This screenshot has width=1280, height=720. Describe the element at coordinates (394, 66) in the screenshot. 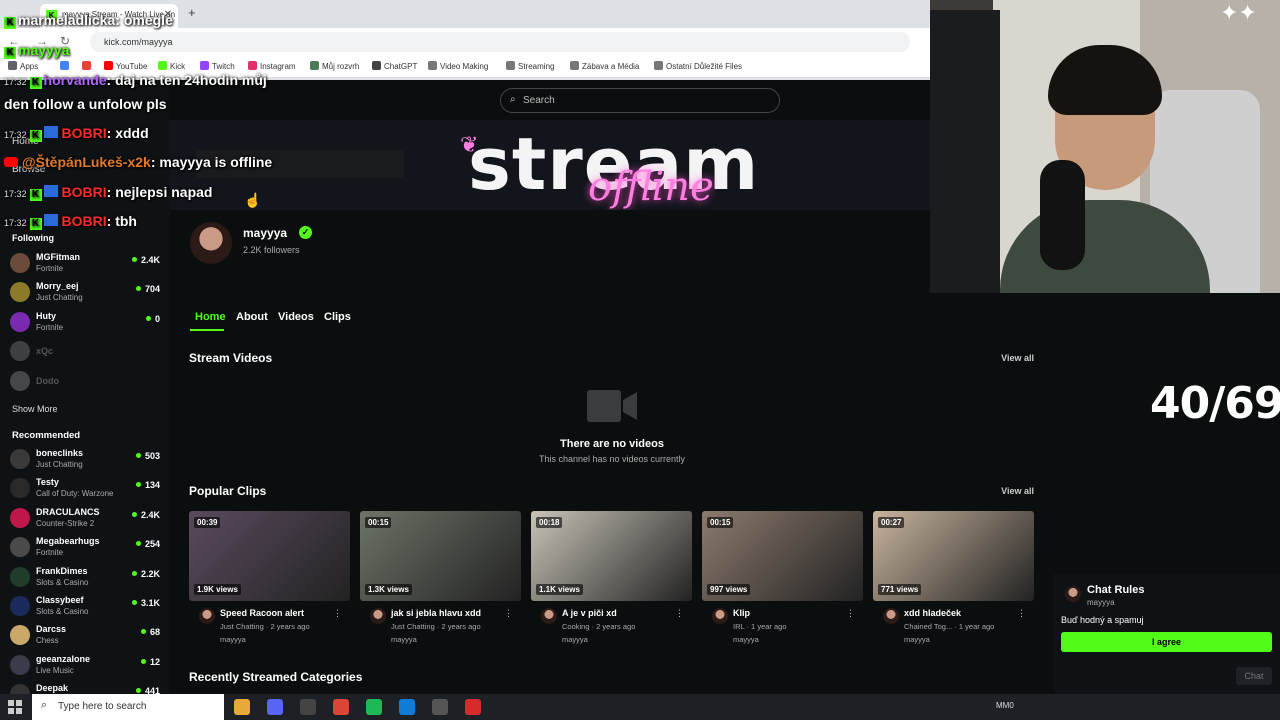

I see `bookmark-item: ChatGPT` at that location.